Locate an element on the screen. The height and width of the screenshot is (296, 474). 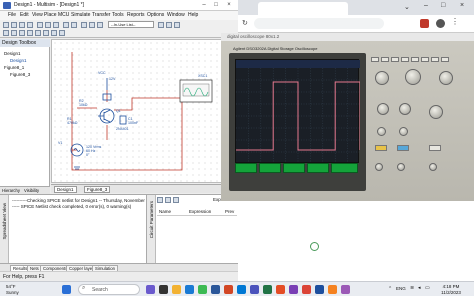
tab-hierarchy: Hierarchy is located at coordinates (11, 190).